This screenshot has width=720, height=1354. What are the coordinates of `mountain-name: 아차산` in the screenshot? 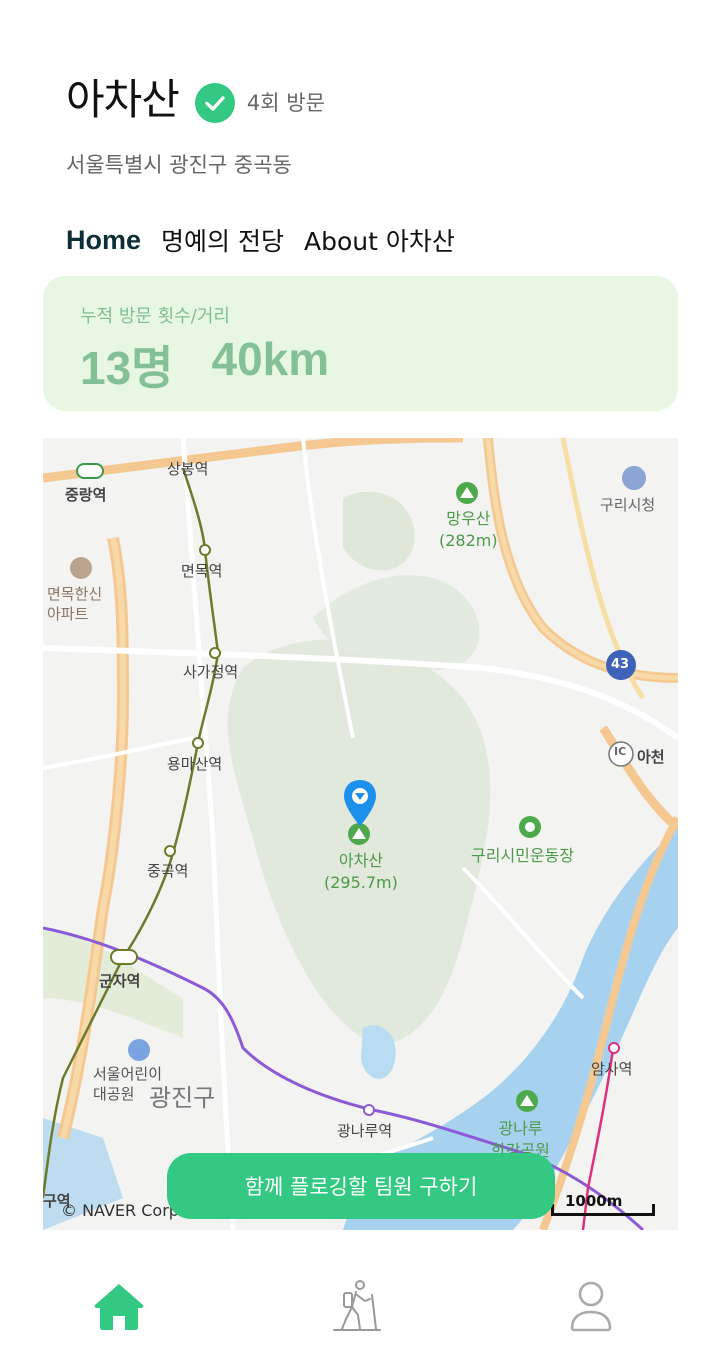 It's located at (123, 99).